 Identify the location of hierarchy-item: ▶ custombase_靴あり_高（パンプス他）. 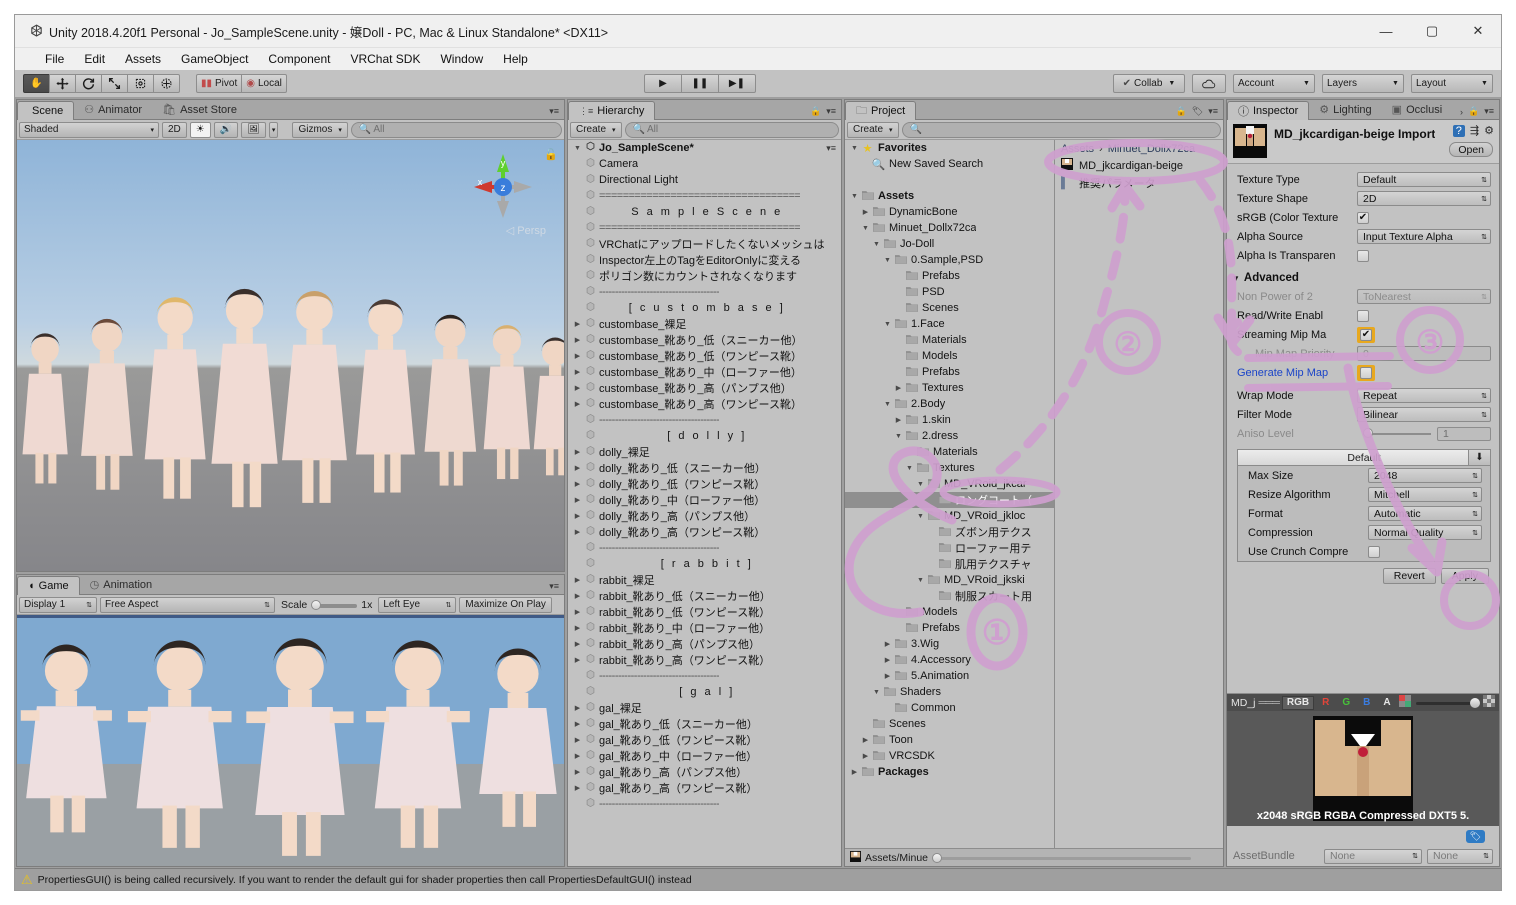
(704, 388).